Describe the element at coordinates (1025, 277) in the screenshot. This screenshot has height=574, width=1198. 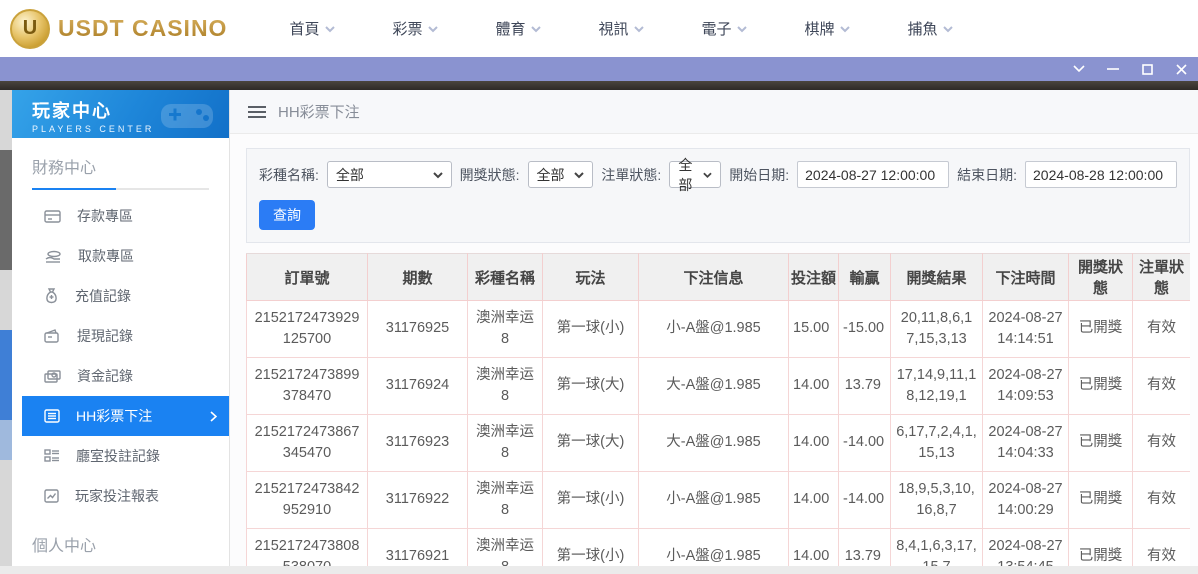
I see `column-header: 下注時間` at that location.